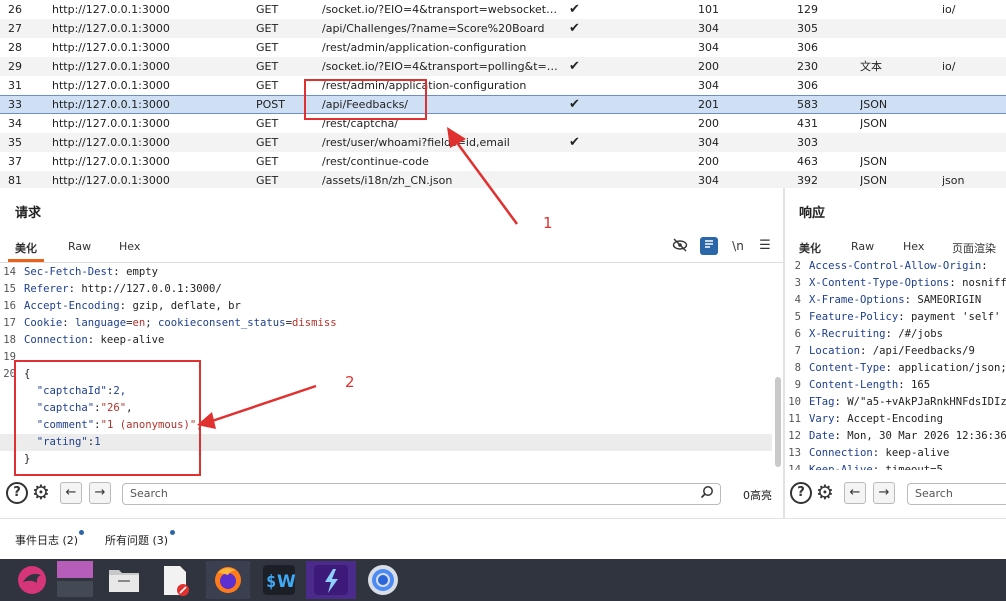 The width and height of the screenshot is (1006, 601). What do you see at coordinates (738, 246) in the screenshot?
I see `newline-toggle-icon: \n` at bounding box center [738, 246].